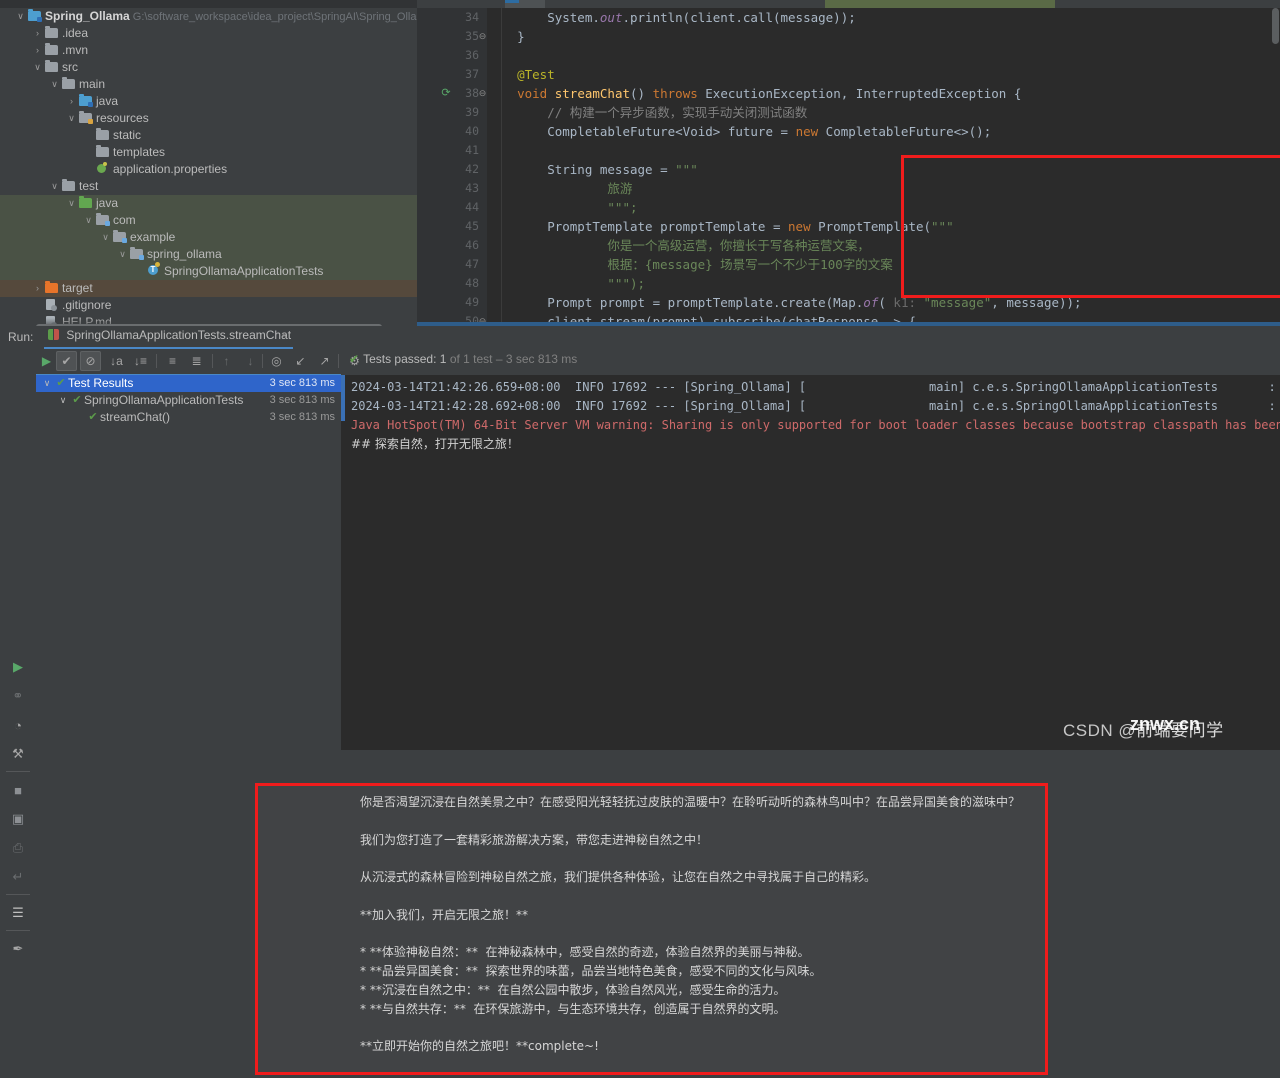  Describe the element at coordinates (611, 17) in the screenshot. I see `code-token: out` at that location.